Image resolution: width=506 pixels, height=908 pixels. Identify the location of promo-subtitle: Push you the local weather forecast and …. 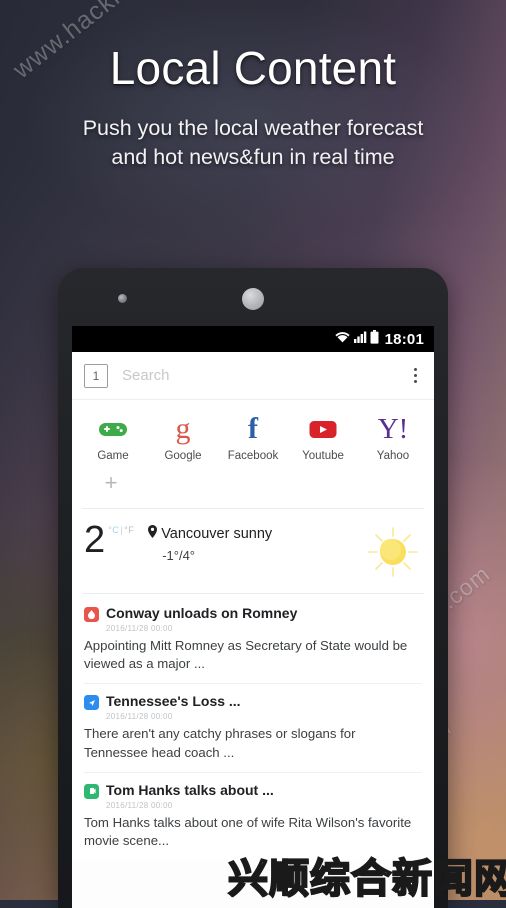
(253, 143).